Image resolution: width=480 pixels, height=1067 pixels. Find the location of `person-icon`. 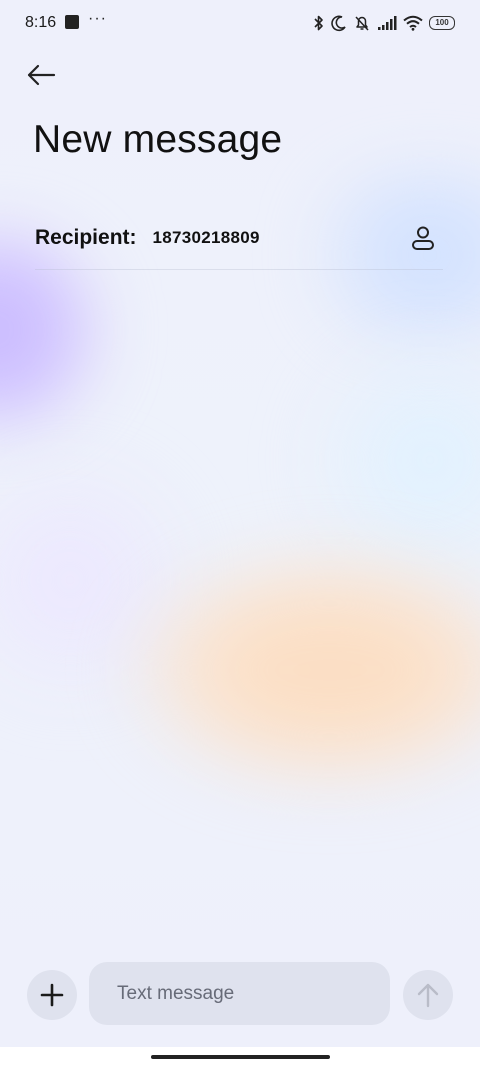

person-icon is located at coordinates (423, 238).